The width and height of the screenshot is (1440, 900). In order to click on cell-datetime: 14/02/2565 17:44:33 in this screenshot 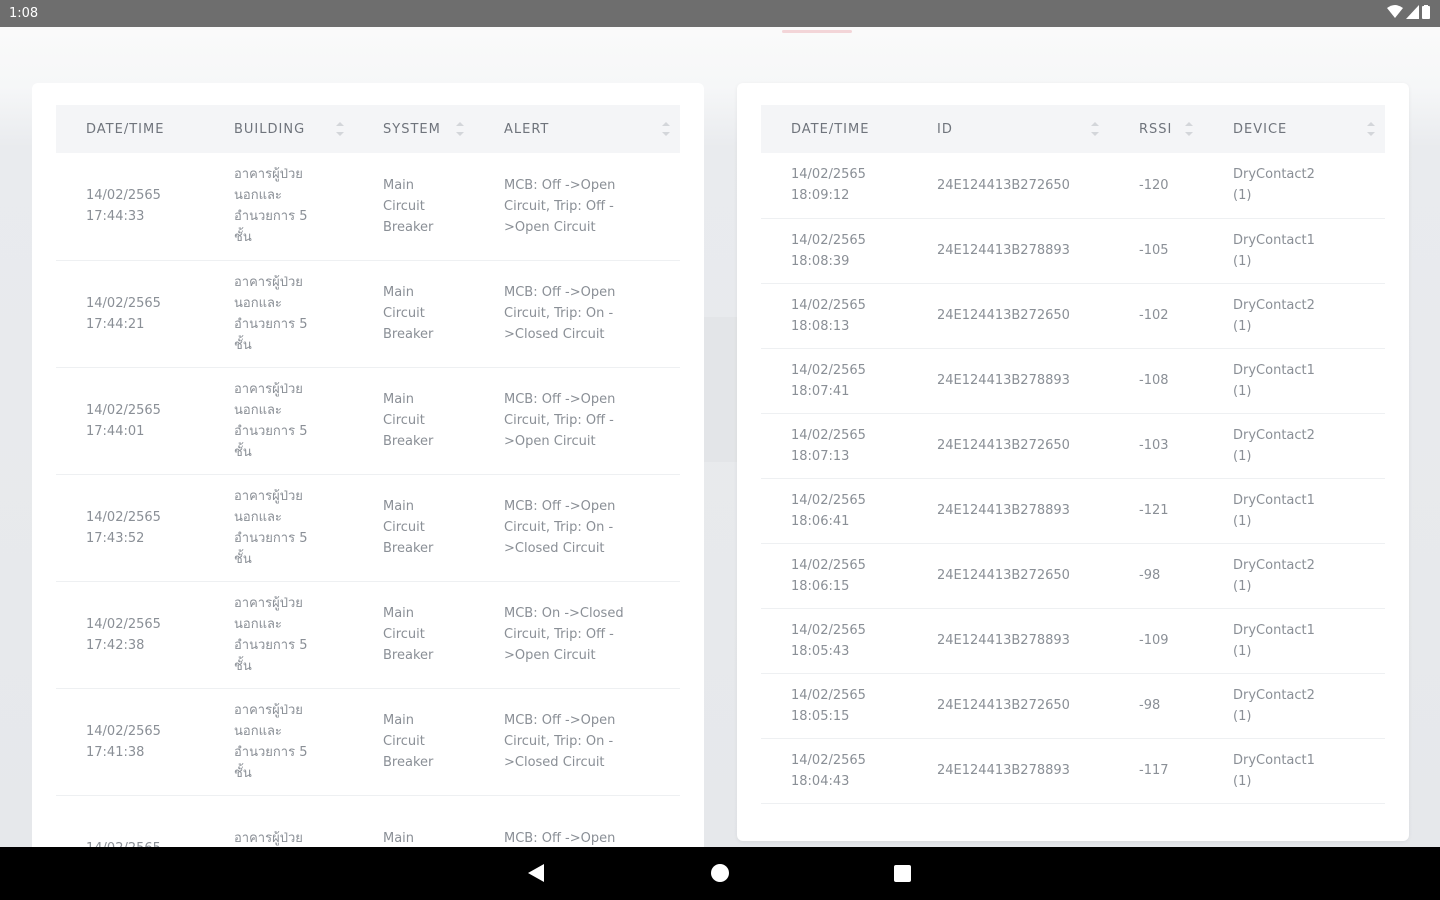, I will do `click(130, 207)`.